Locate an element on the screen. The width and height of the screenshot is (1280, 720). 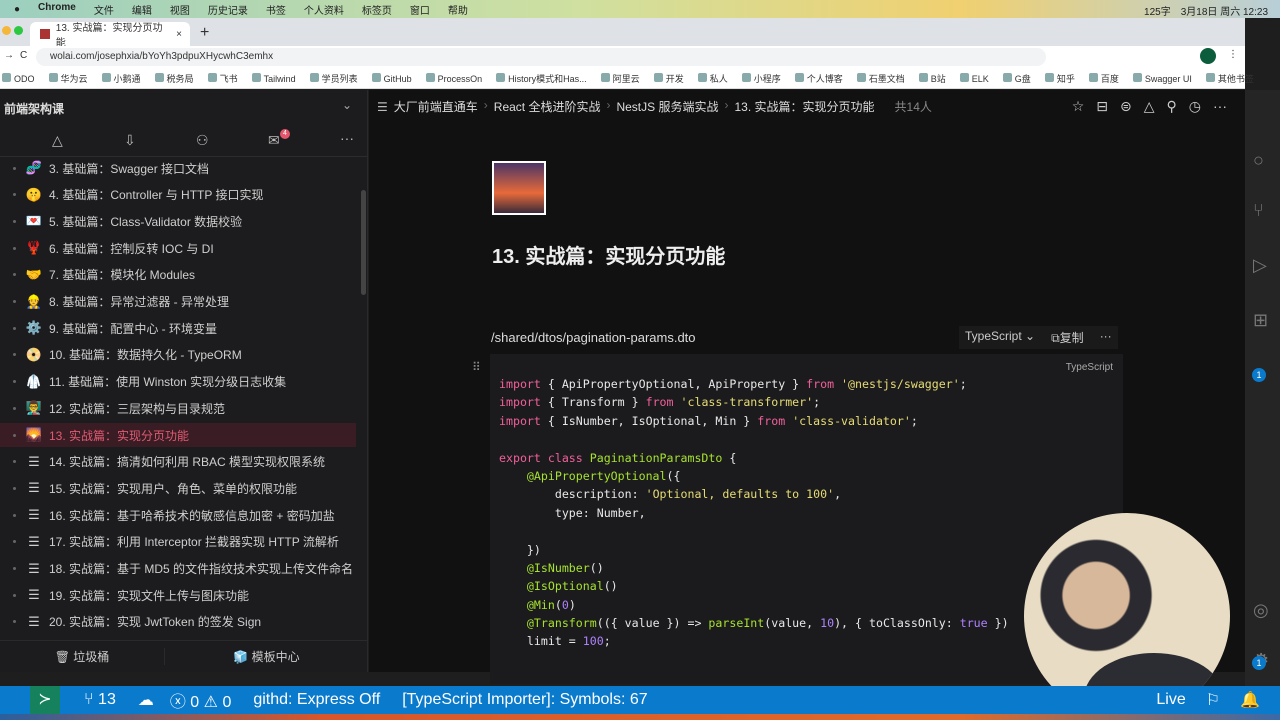
import-icon: ⇩ is located at coordinates (130, 140).